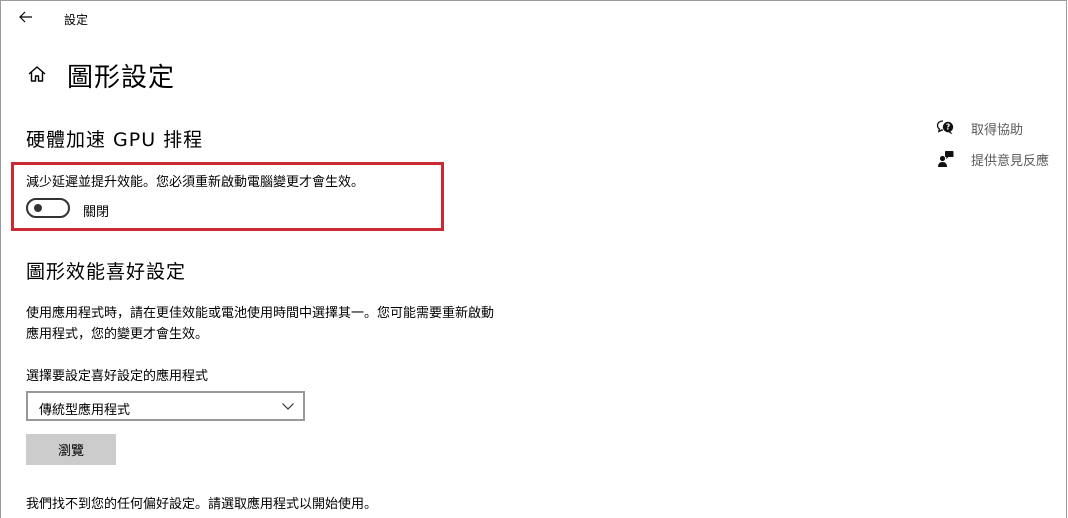 The height and width of the screenshot is (518, 1068). Describe the element at coordinates (121, 78) in the screenshot. I see `page-title: 圖形設定` at that location.